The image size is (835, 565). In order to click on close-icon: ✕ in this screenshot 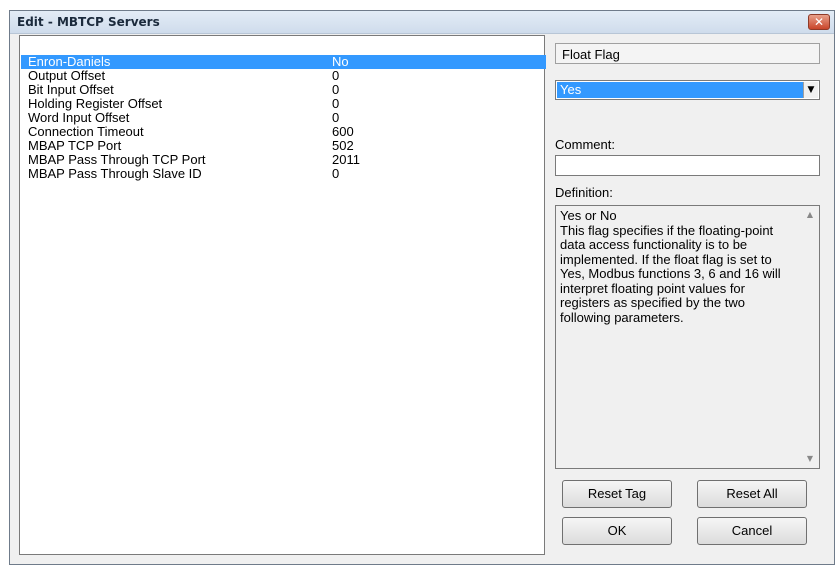, I will do `click(819, 22)`.